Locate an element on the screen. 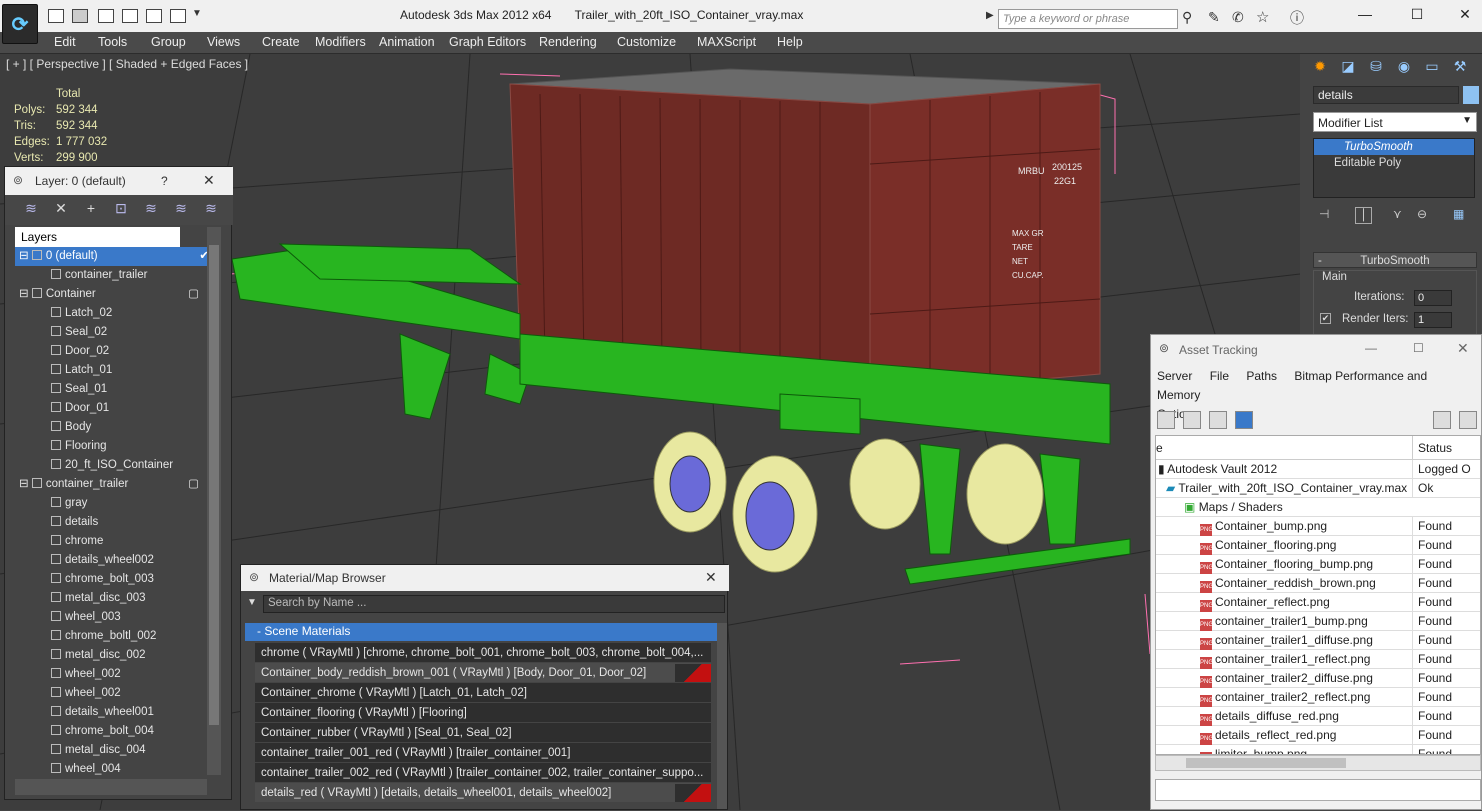 The image size is (1482, 811). object-name-field: details is located at coordinates (1386, 95).